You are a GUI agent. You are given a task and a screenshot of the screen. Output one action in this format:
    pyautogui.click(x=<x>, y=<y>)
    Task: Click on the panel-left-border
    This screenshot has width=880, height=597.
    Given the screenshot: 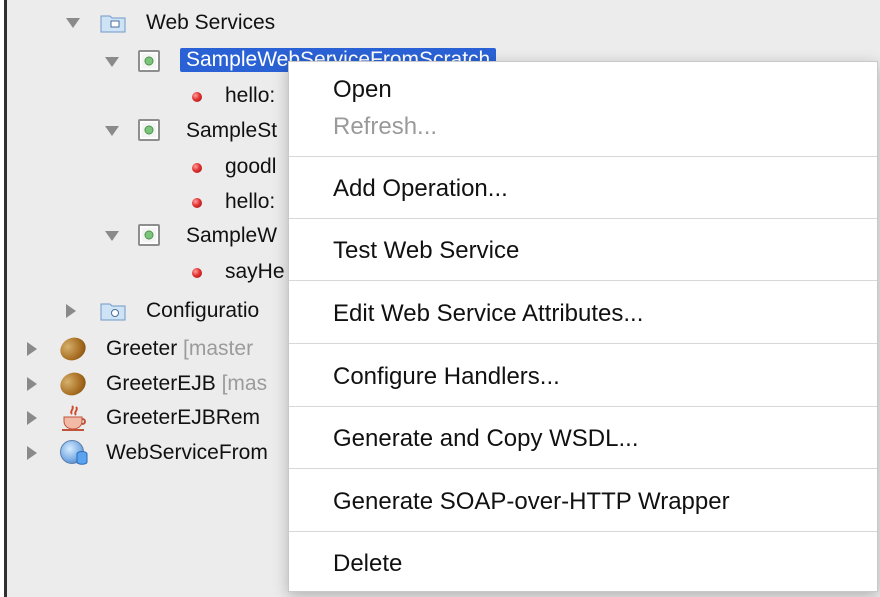 What is the action you would take?
    pyautogui.click(x=3, y=298)
    